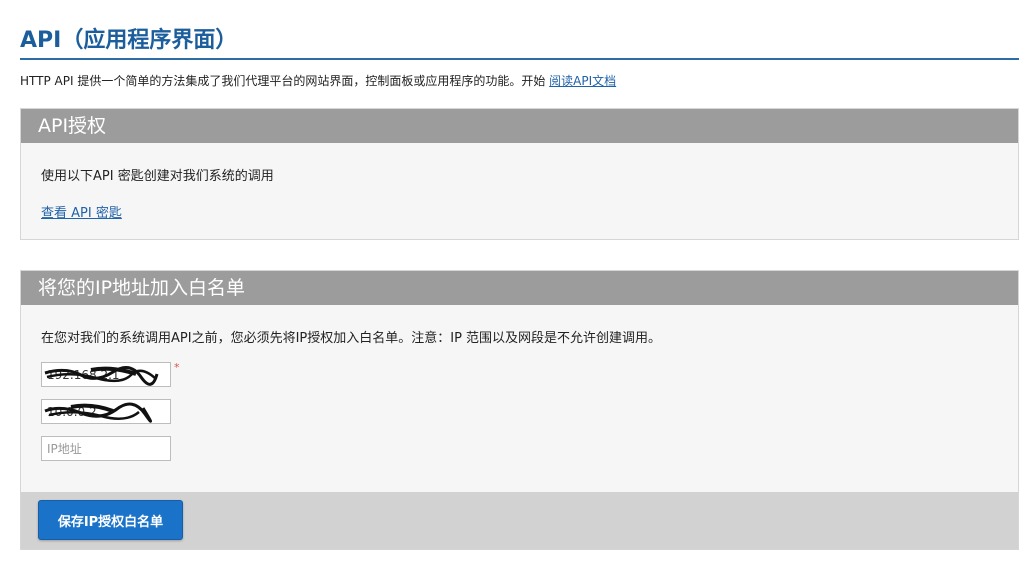 The image size is (1031, 565). Describe the element at coordinates (519, 288) in the screenshot. I see `ip-whitelist-header: 将您的IP地址加入白名单` at that location.